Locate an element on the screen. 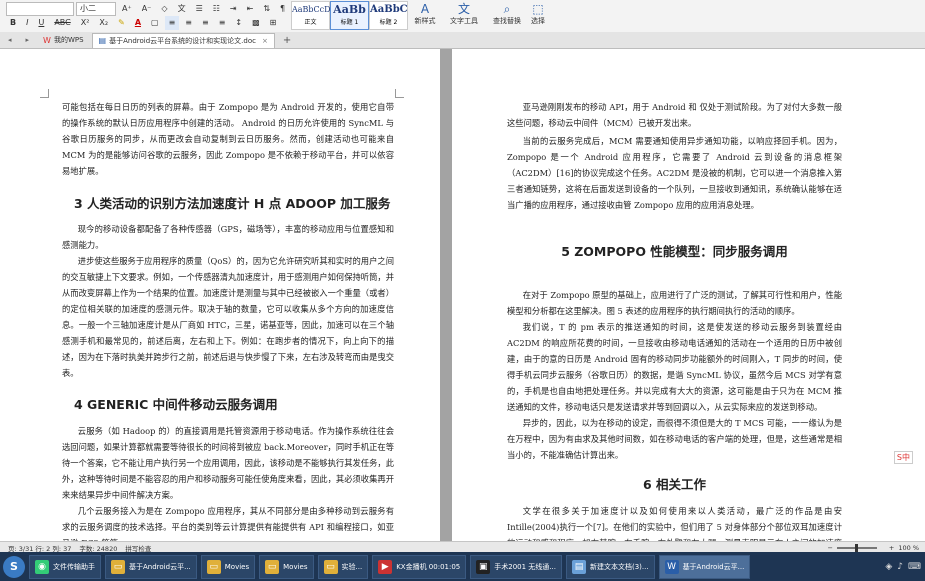  style-normal: AaBbCcD 正文 is located at coordinates (311, 15).